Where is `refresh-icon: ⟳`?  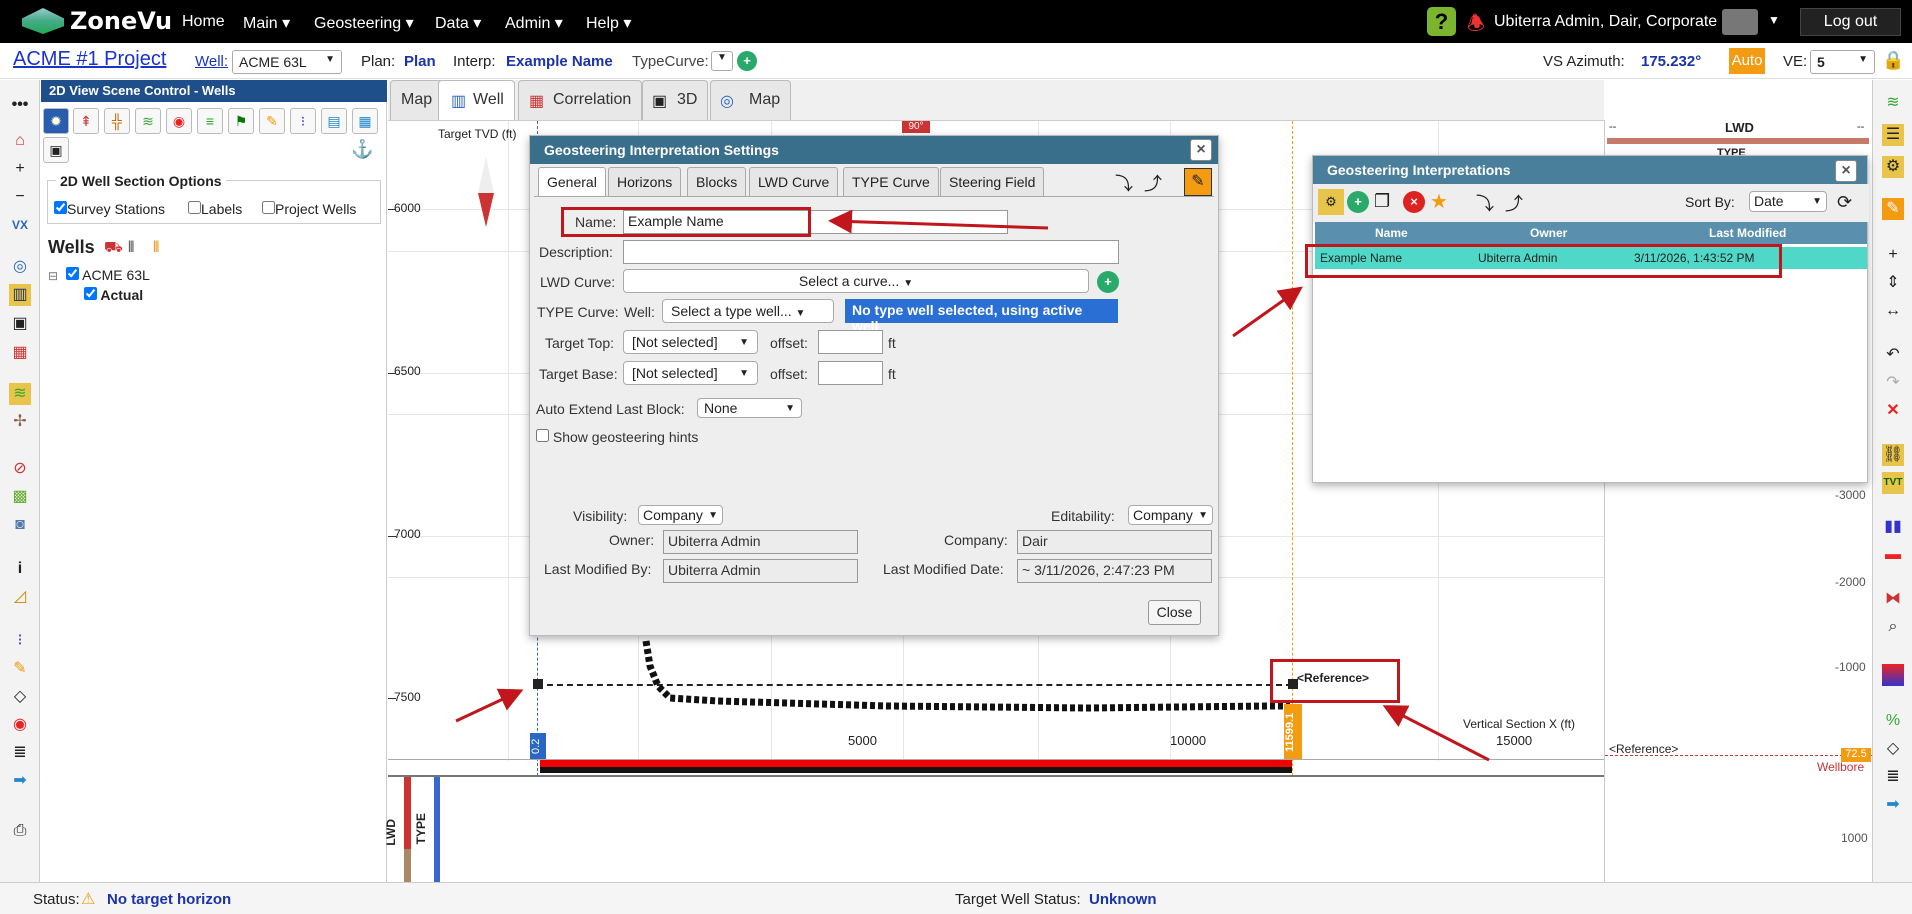 refresh-icon: ⟳ is located at coordinates (1844, 202).